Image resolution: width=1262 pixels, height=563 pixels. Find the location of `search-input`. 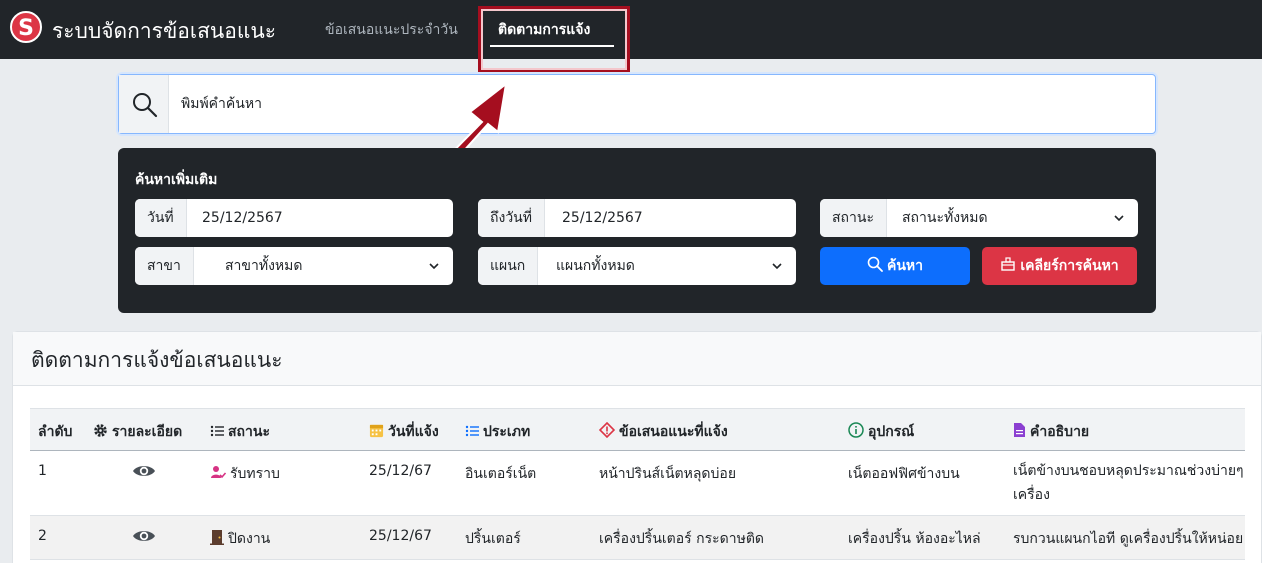

search-input is located at coordinates (631, 104).